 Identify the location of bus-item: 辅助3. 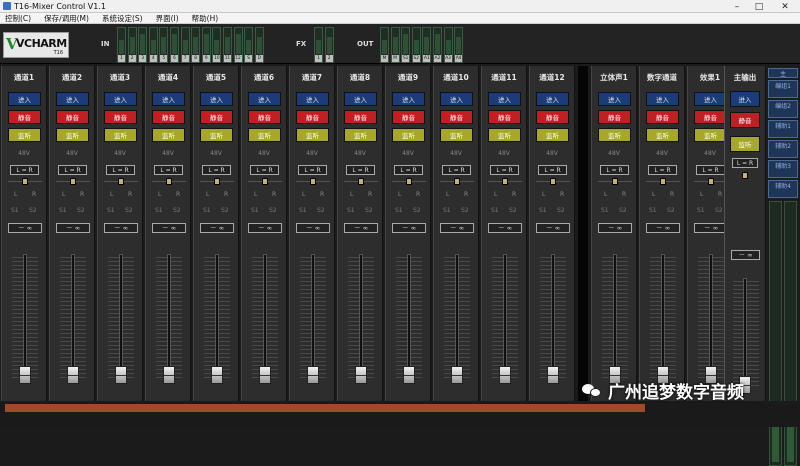
(783, 169).